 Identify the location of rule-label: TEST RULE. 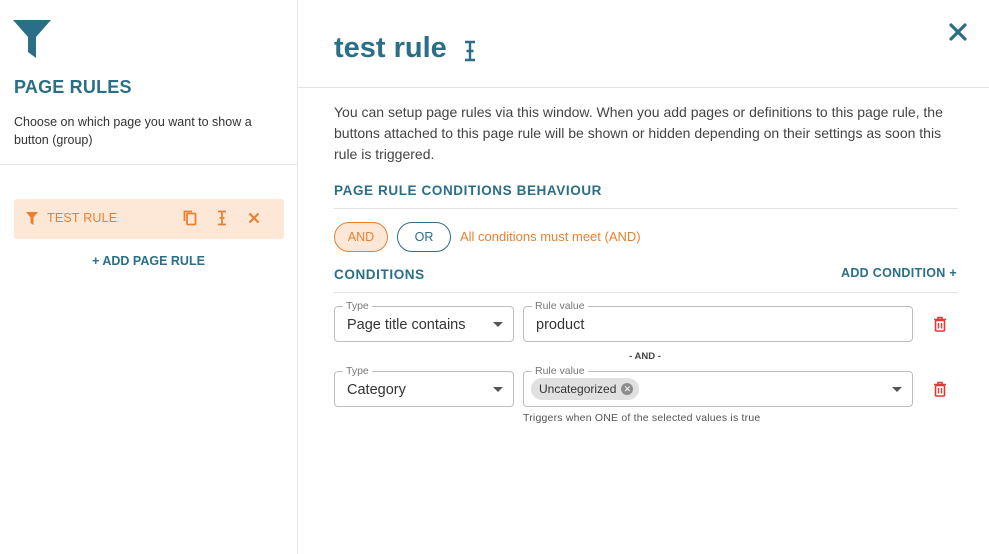
(82, 218).